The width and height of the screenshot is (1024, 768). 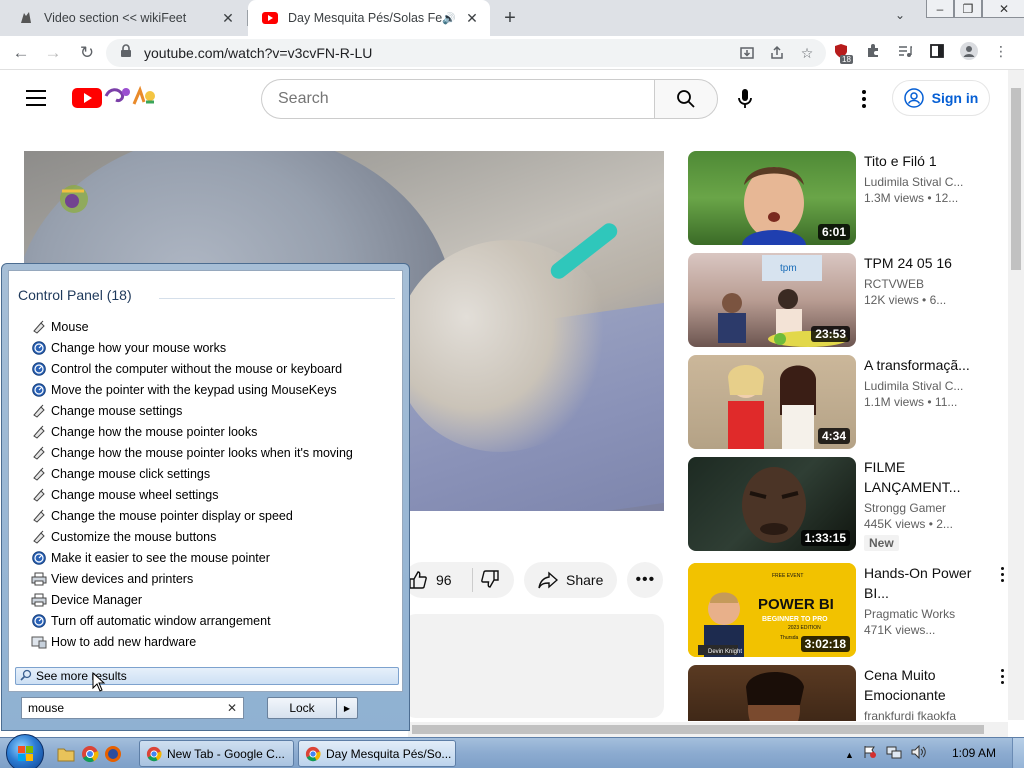 What do you see at coordinates (347, 708) in the screenshot?
I see `shutdown-options-arrow-icon: ▶` at bounding box center [347, 708].